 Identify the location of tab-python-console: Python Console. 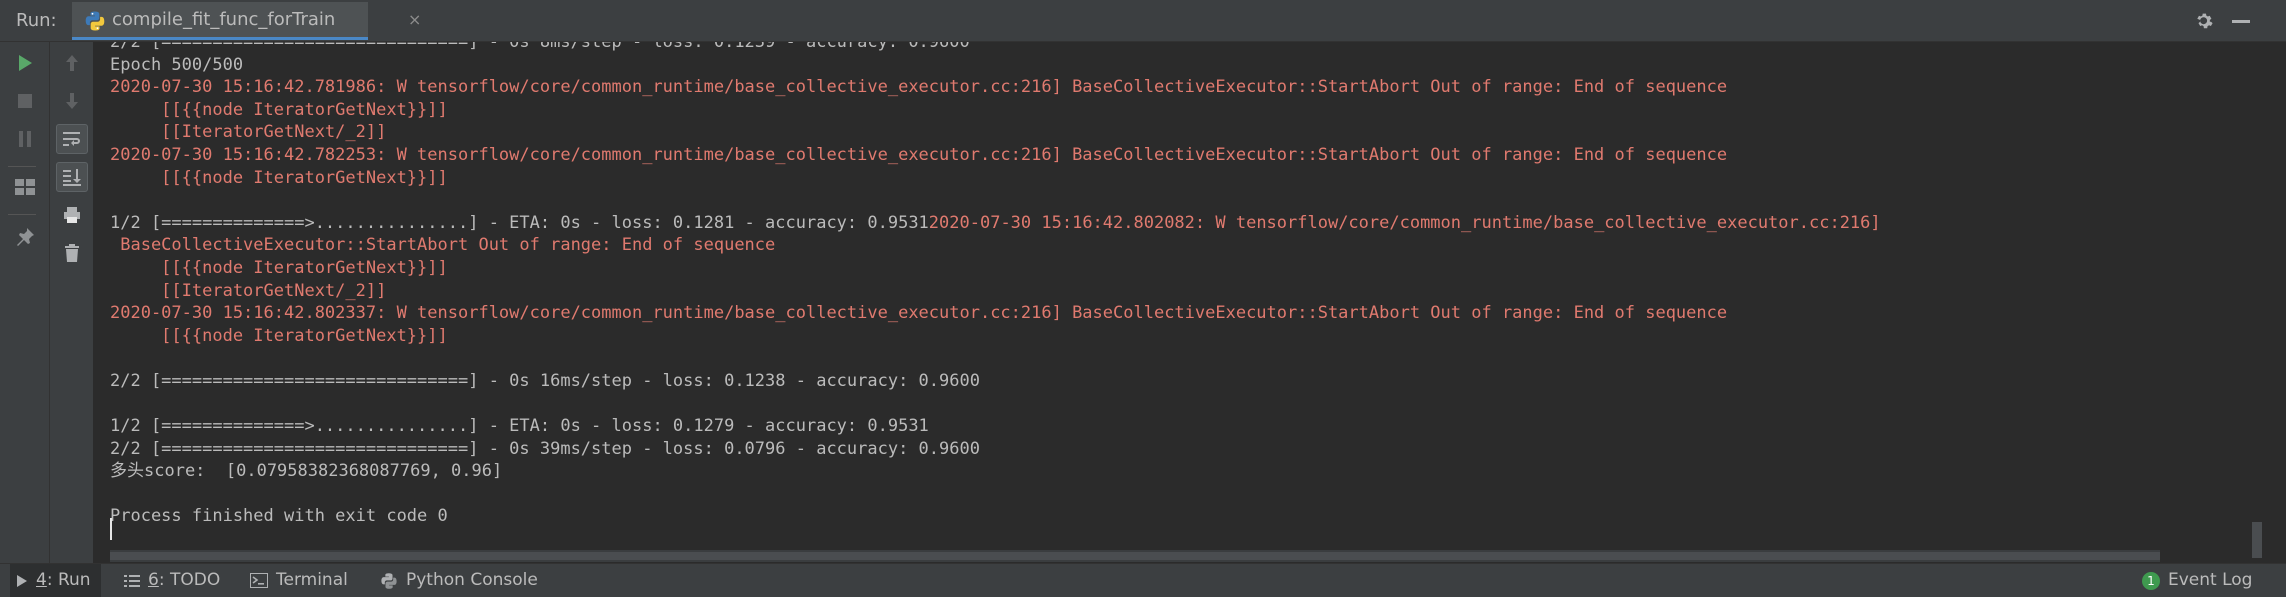
(459, 580).